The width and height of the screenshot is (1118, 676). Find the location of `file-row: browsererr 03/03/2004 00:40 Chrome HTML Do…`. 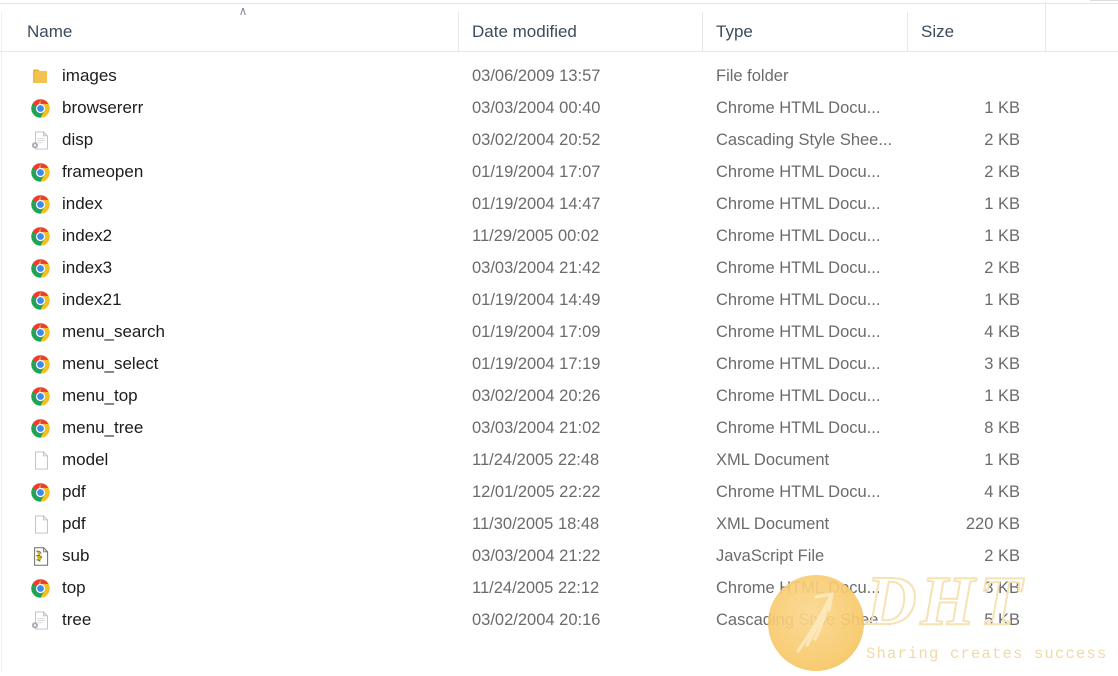

file-row: browsererr 03/03/2004 00:40 Chrome HTML Do… is located at coordinates (559, 108).